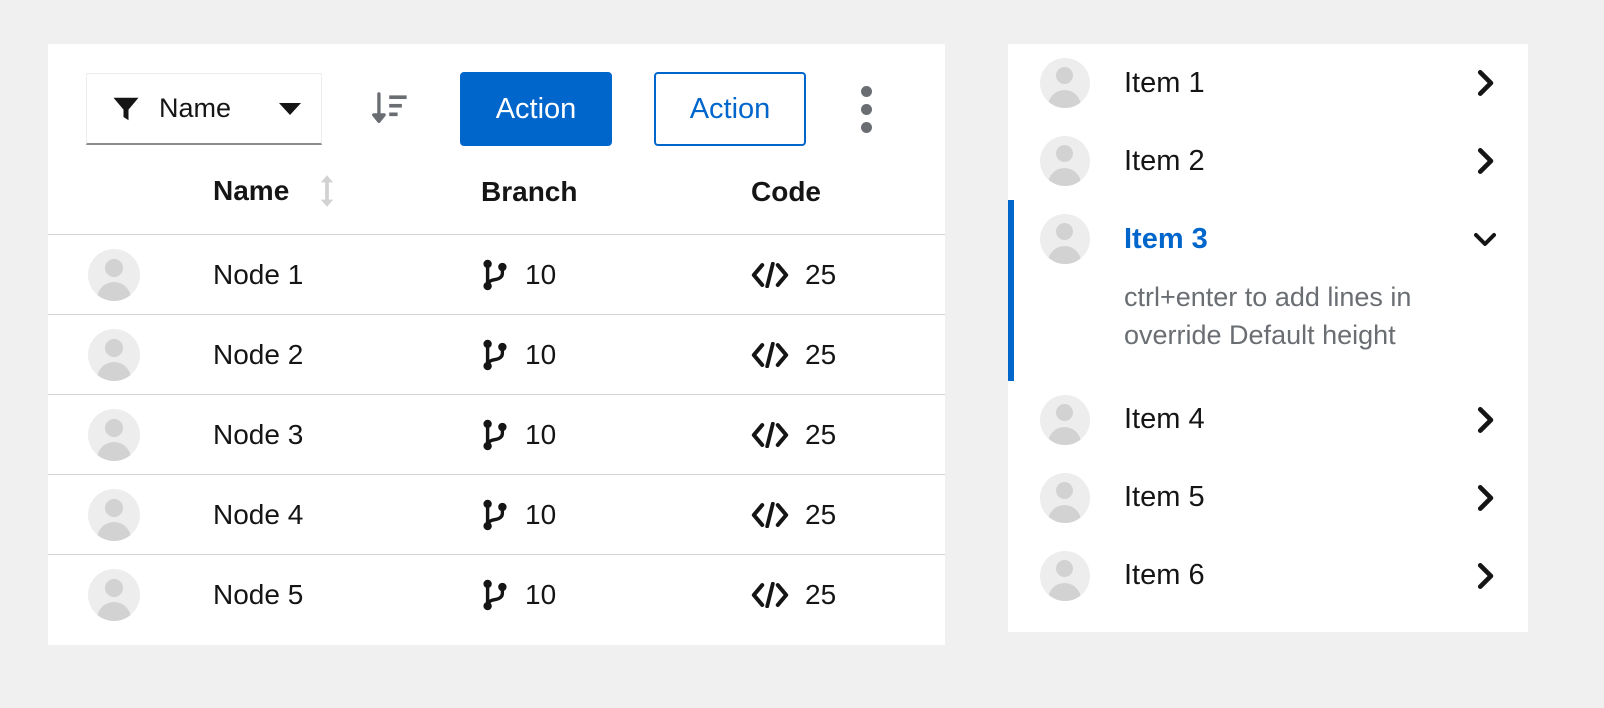 This screenshot has height=708, width=1604. What do you see at coordinates (1164, 497) in the screenshot?
I see `list-item-label: Item 5` at bounding box center [1164, 497].